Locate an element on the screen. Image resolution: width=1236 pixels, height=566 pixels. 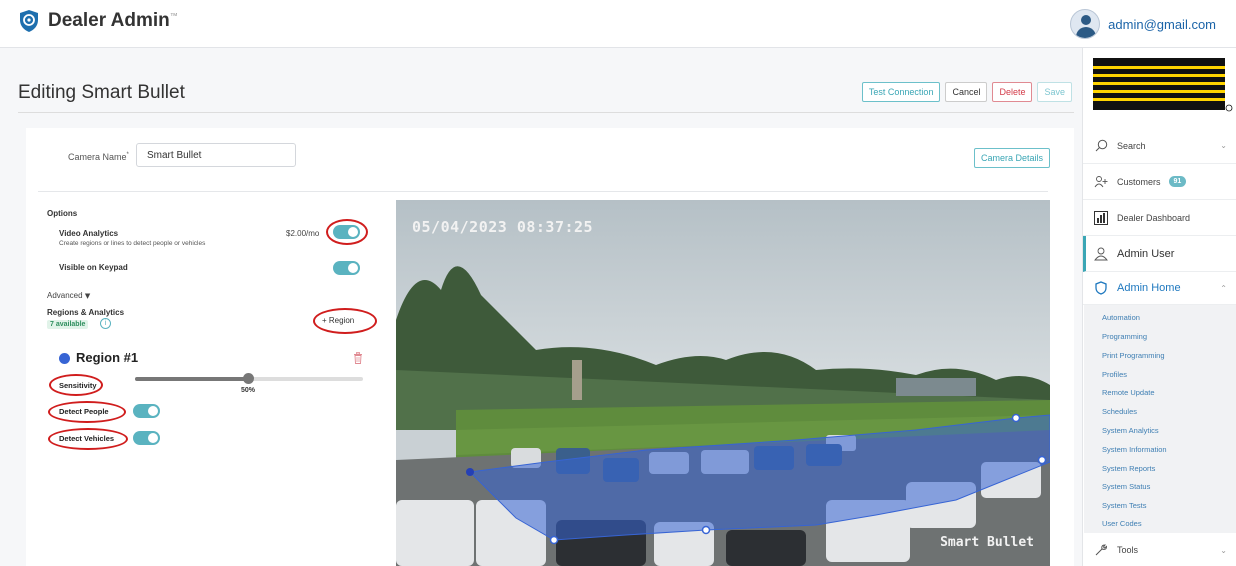
delete-button: Delete is located at coordinates (1012, 92).